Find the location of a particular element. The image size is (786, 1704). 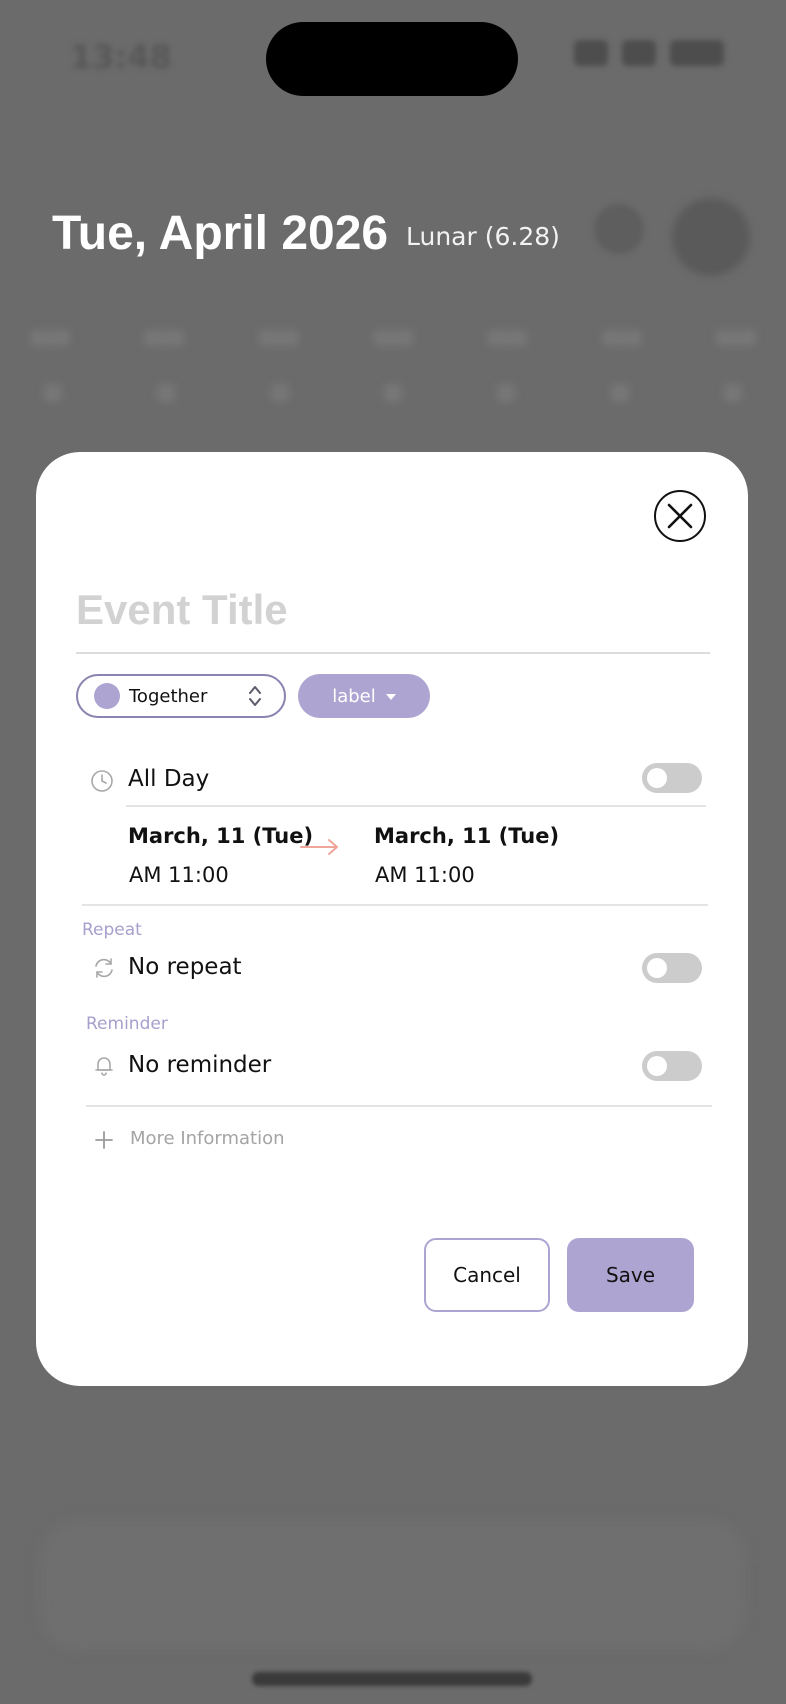

weekday-header is located at coordinates (393, 338).